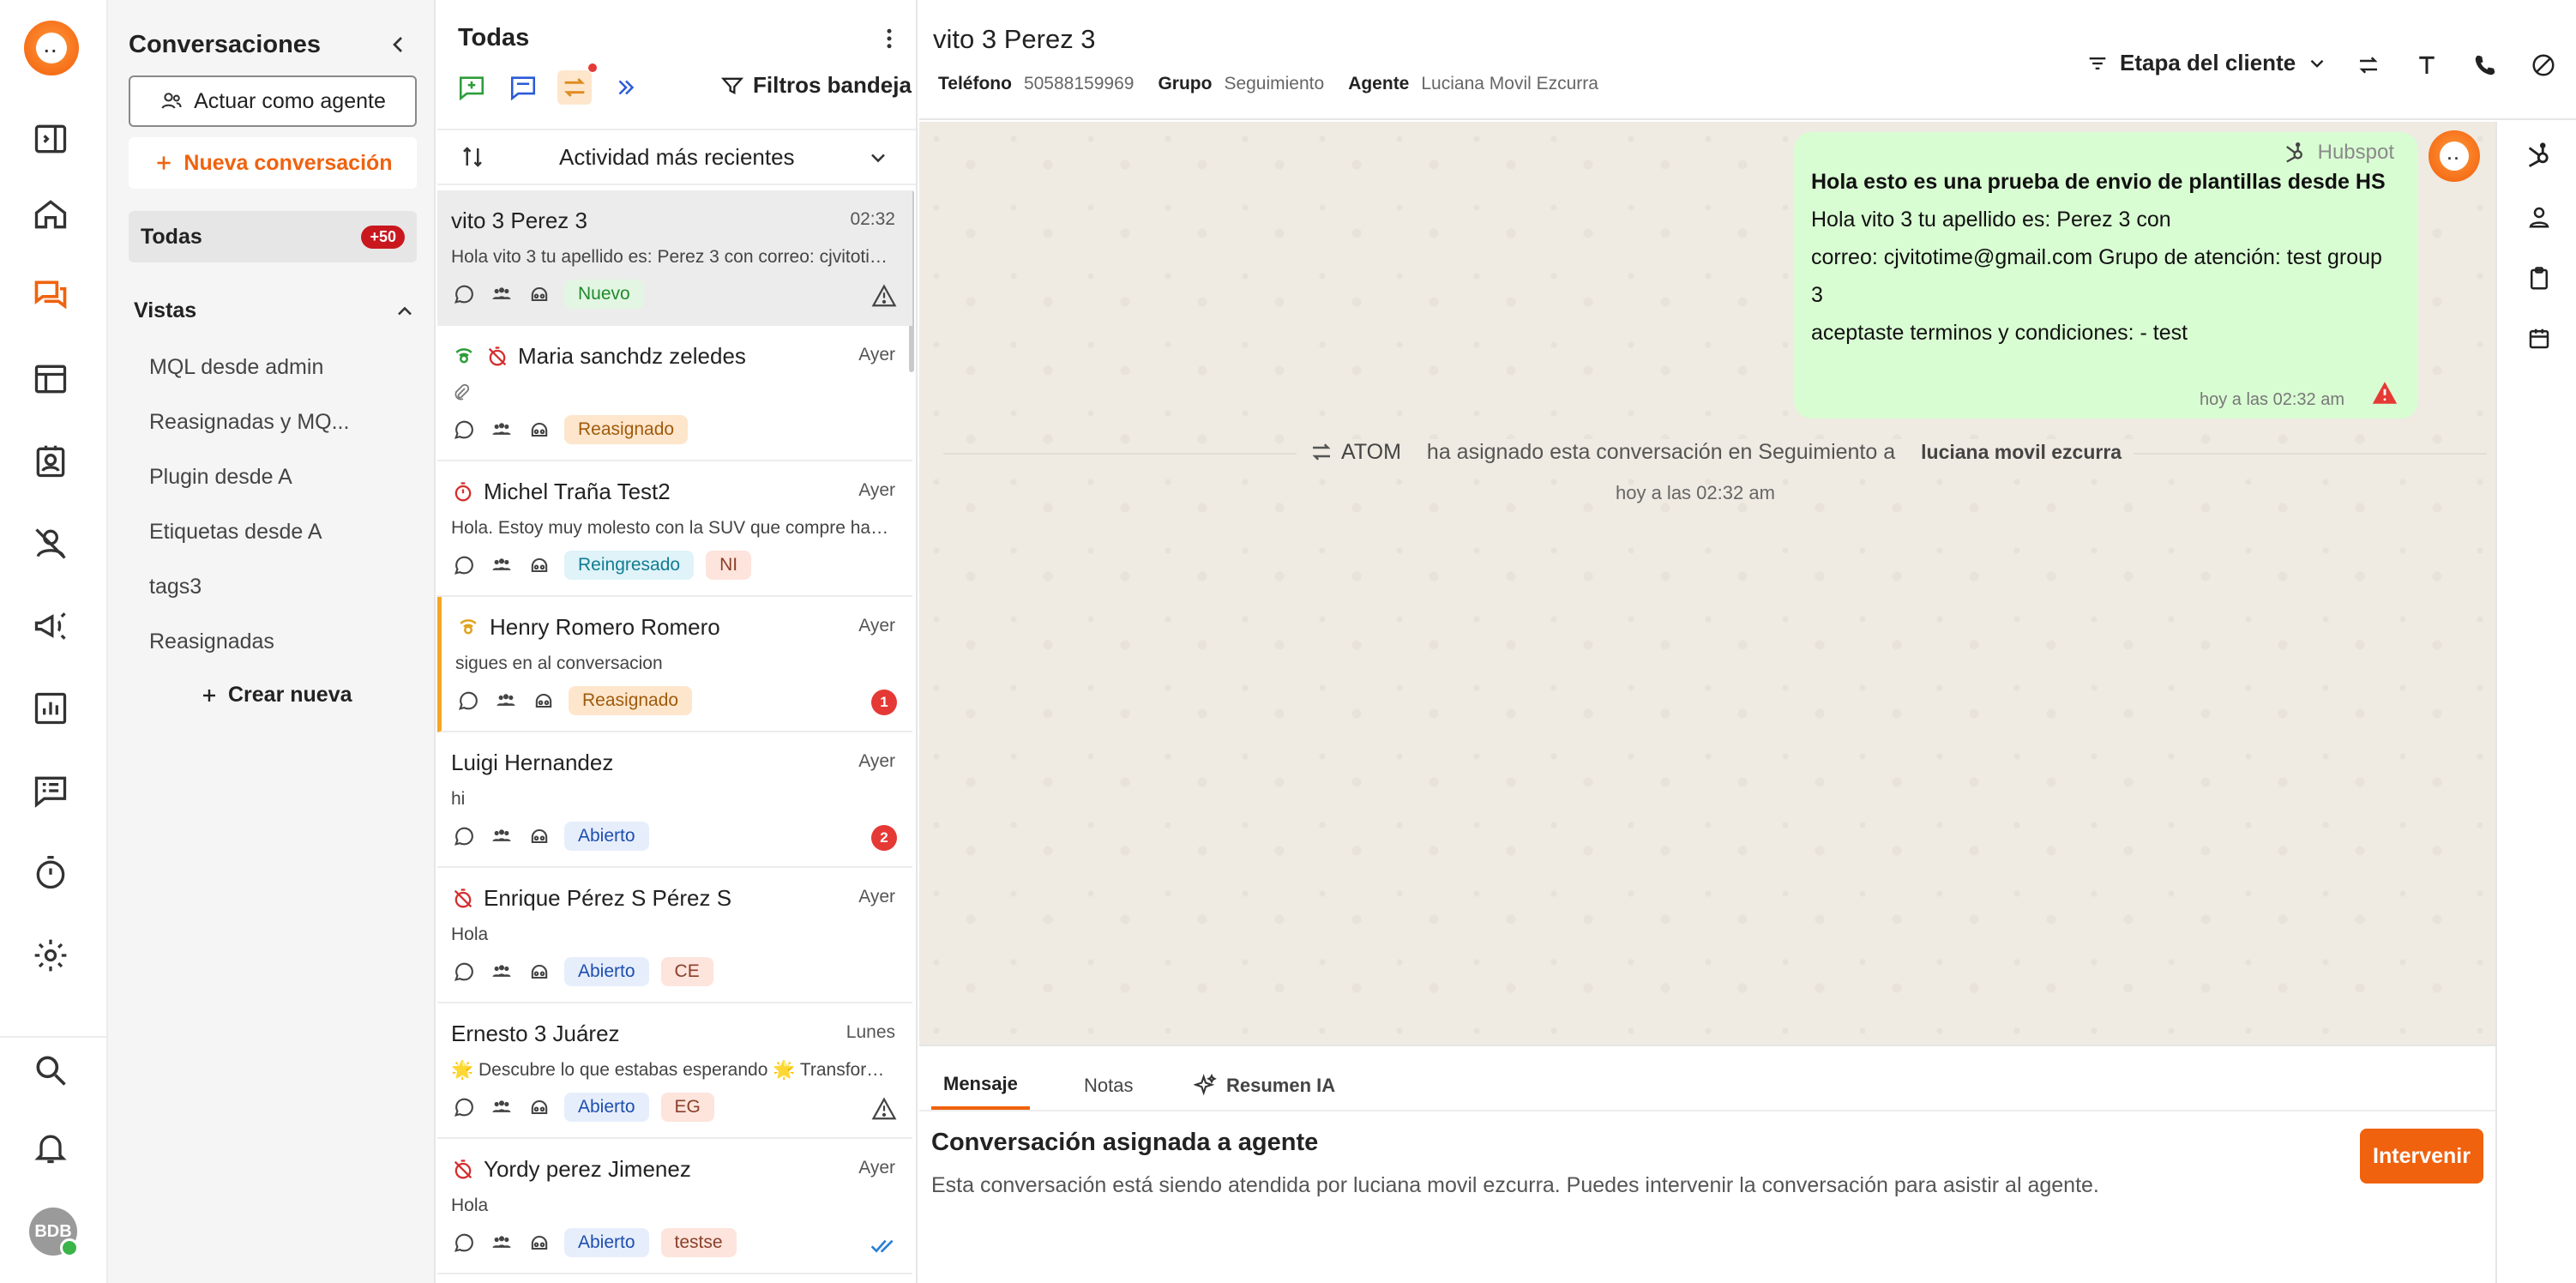 The height and width of the screenshot is (1283, 2576). Describe the element at coordinates (211, 641) in the screenshot. I see `view-item: Reasignadas` at that location.